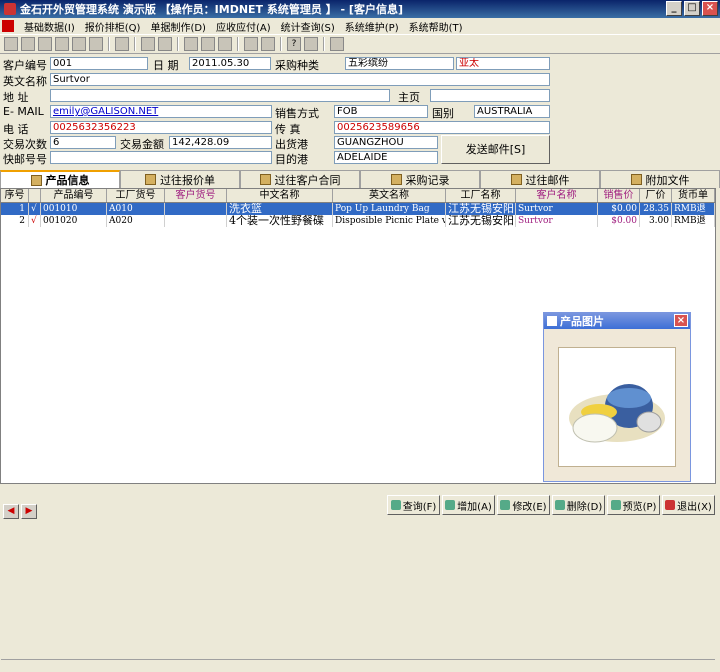 The height and width of the screenshot is (672, 720). I want to click on next-record-button: ▶, so click(29, 511).